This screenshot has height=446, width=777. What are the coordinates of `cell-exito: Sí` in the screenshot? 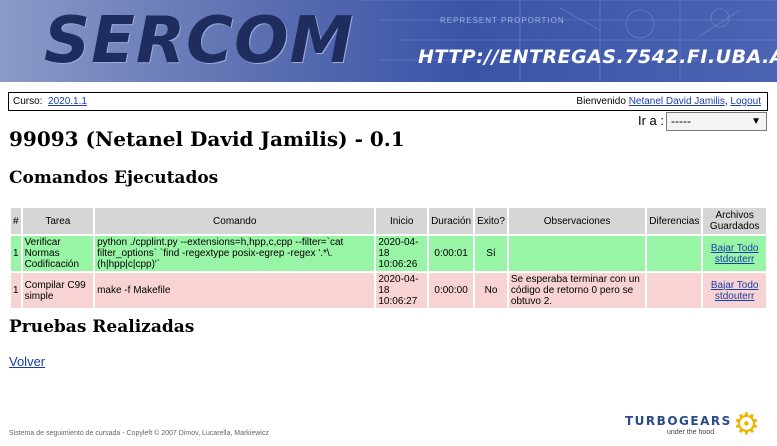 It's located at (491, 253).